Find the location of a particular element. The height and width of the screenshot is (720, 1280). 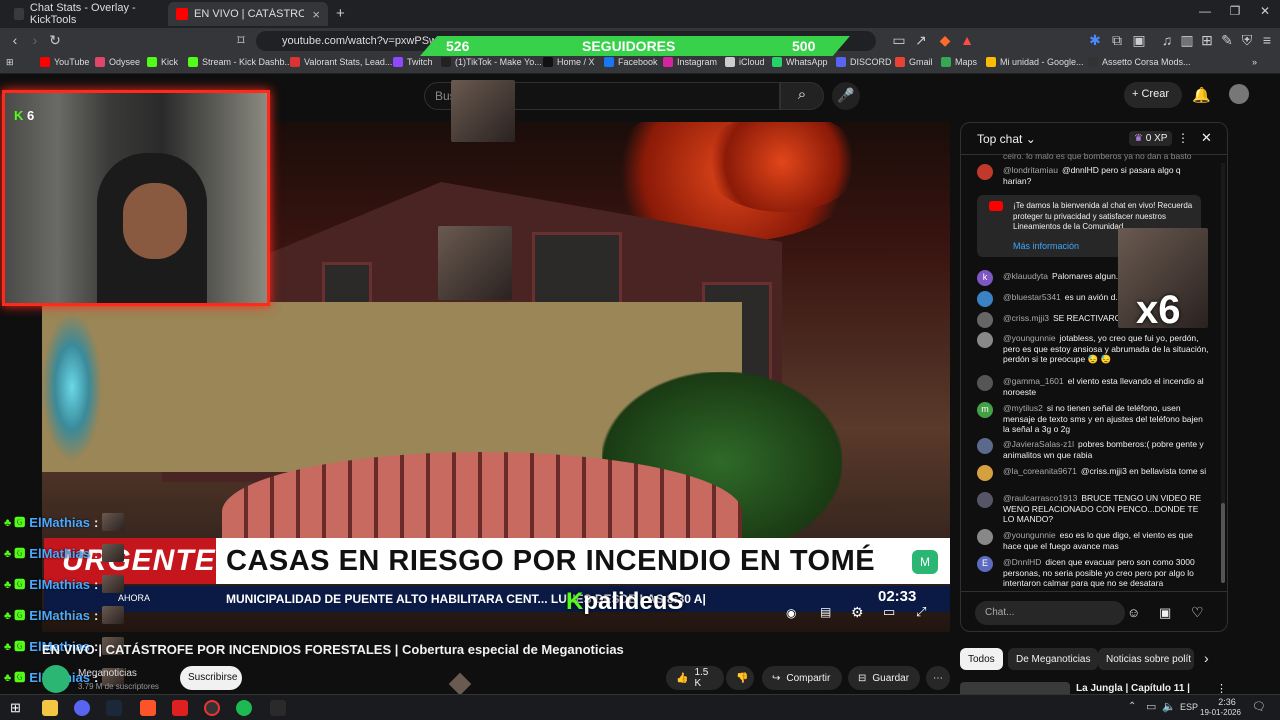

chevron-right-icon: › is located at coordinates (1206, 658).